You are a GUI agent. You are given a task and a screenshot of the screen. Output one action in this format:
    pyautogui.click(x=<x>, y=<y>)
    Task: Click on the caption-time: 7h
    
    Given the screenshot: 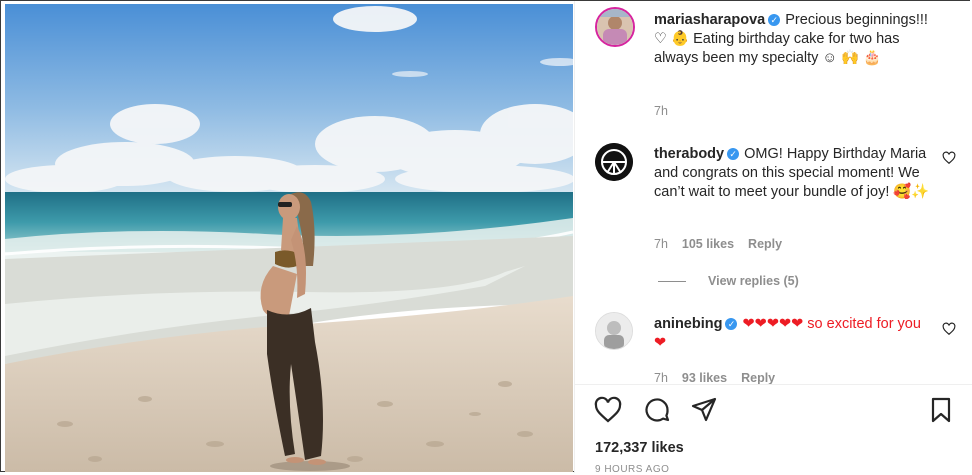 What is the action you would take?
    pyautogui.click(x=668, y=111)
    